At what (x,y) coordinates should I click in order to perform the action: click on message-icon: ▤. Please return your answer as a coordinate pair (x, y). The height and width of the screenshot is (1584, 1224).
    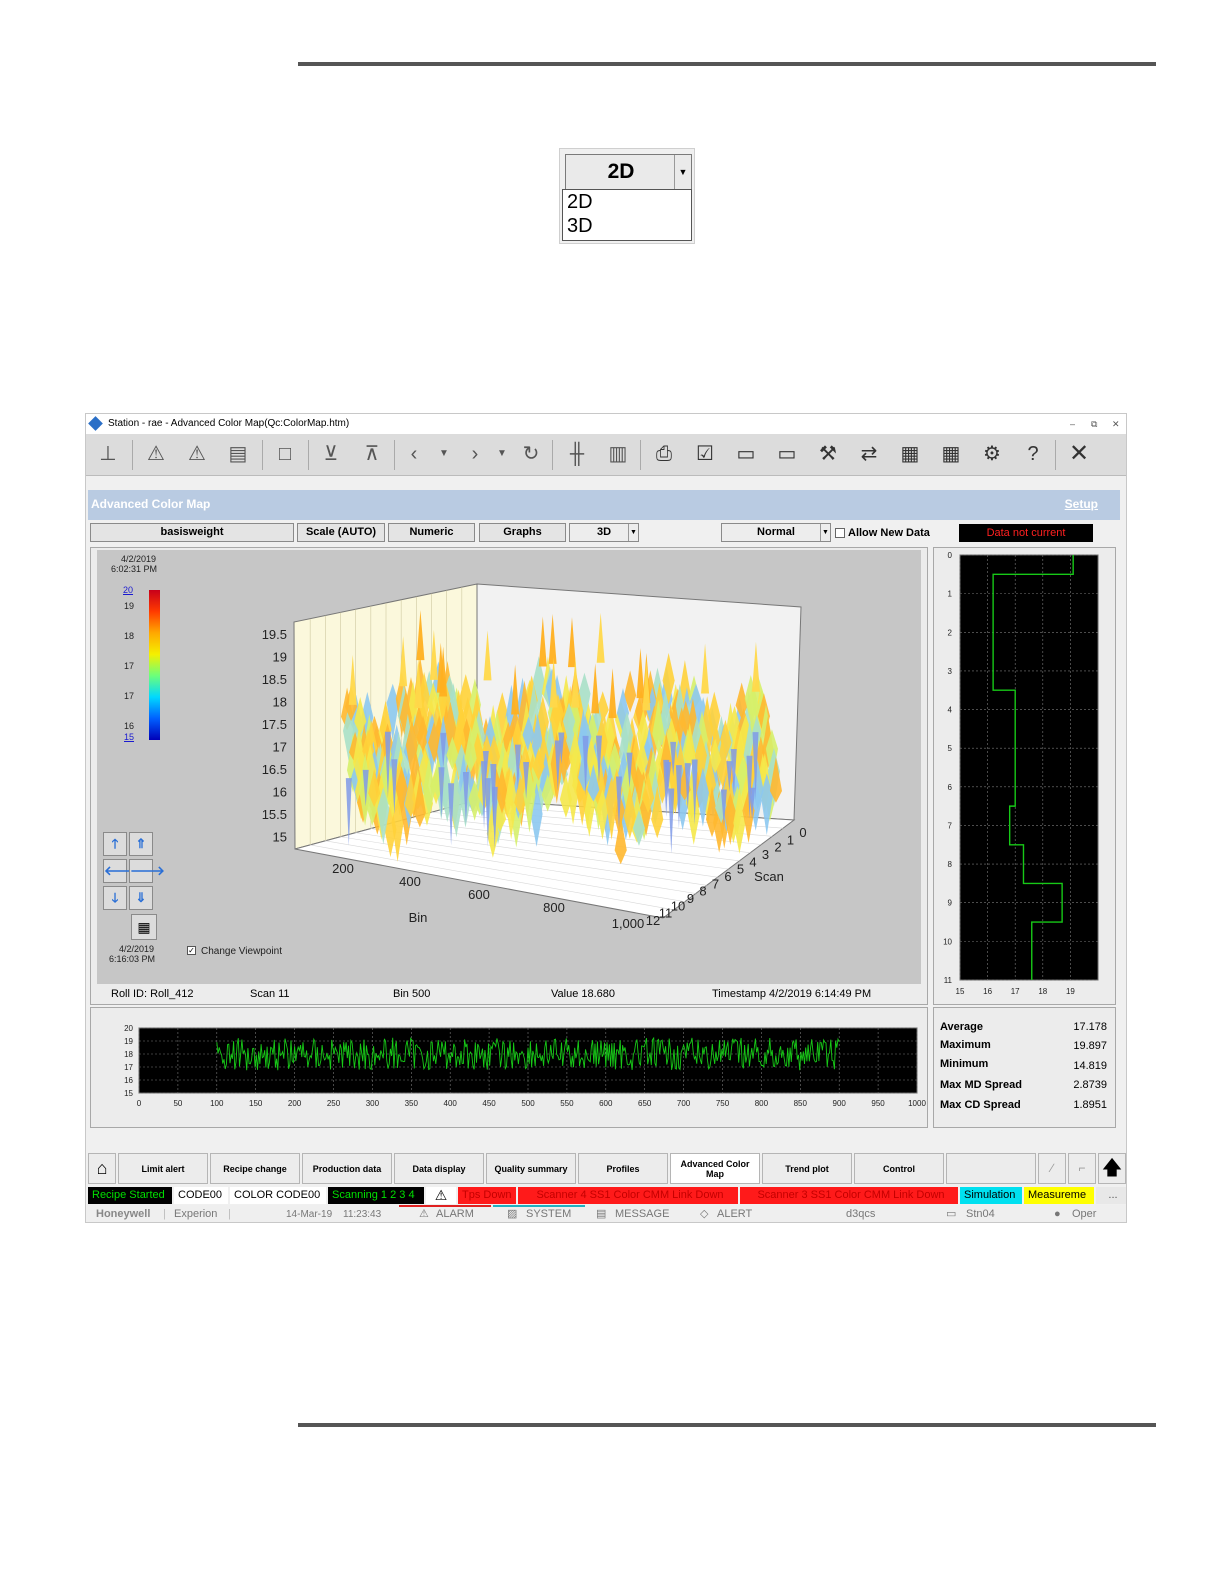
    Looking at the image, I should click on (601, 1213).